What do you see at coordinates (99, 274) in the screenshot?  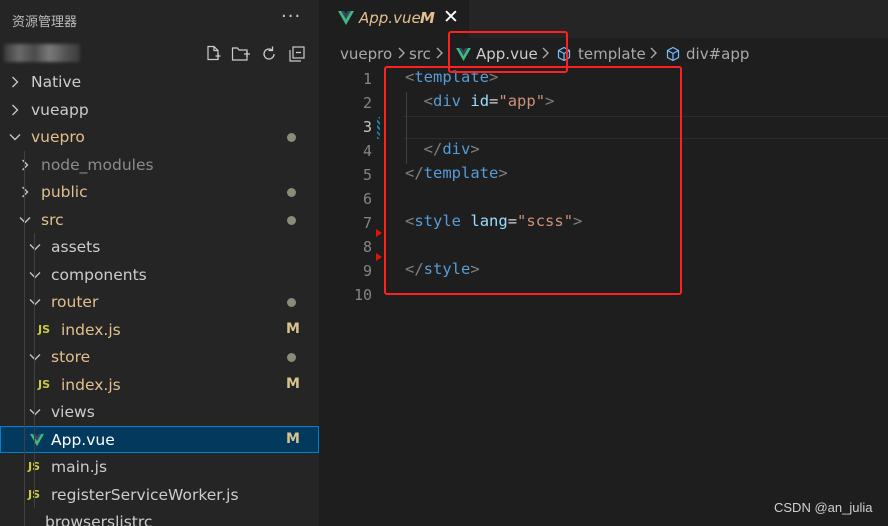 I see `tree-item-label: components` at bounding box center [99, 274].